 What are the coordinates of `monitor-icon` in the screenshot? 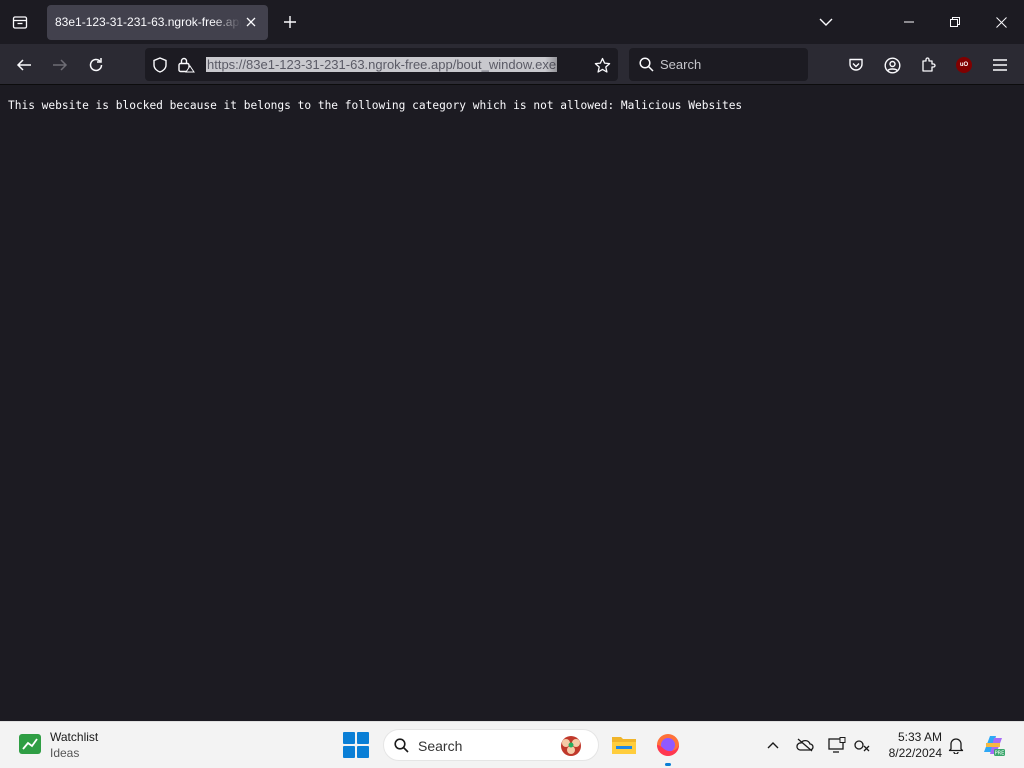 It's located at (837, 745).